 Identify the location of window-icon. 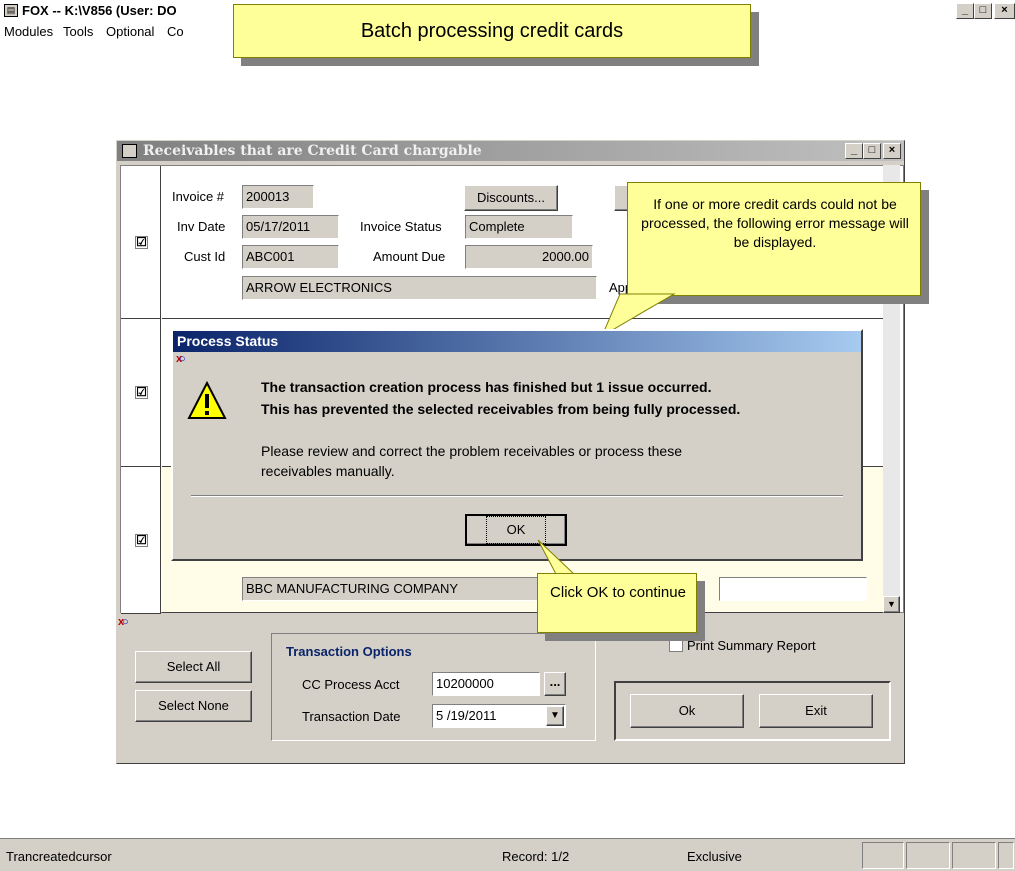
(129, 151).